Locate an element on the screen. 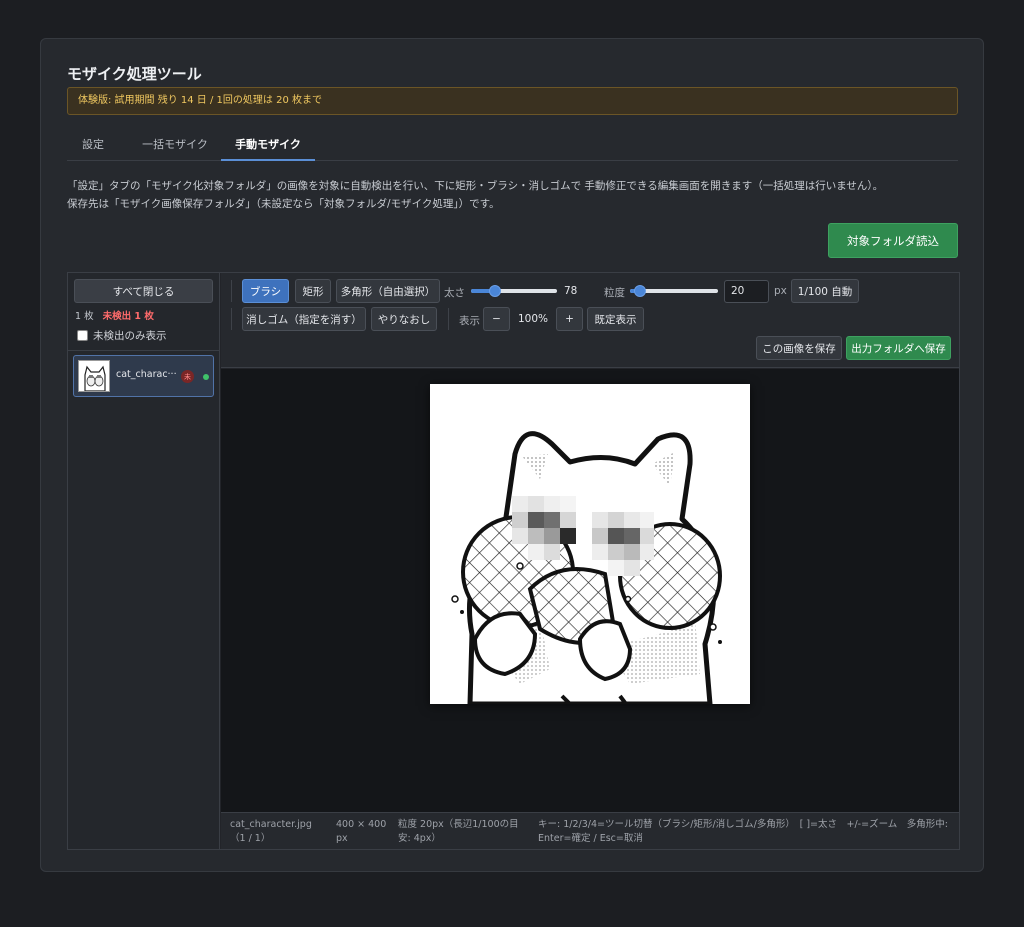 The image size is (1024, 927). tab-manual-mosaic: 手動モザイク is located at coordinates (268, 146).